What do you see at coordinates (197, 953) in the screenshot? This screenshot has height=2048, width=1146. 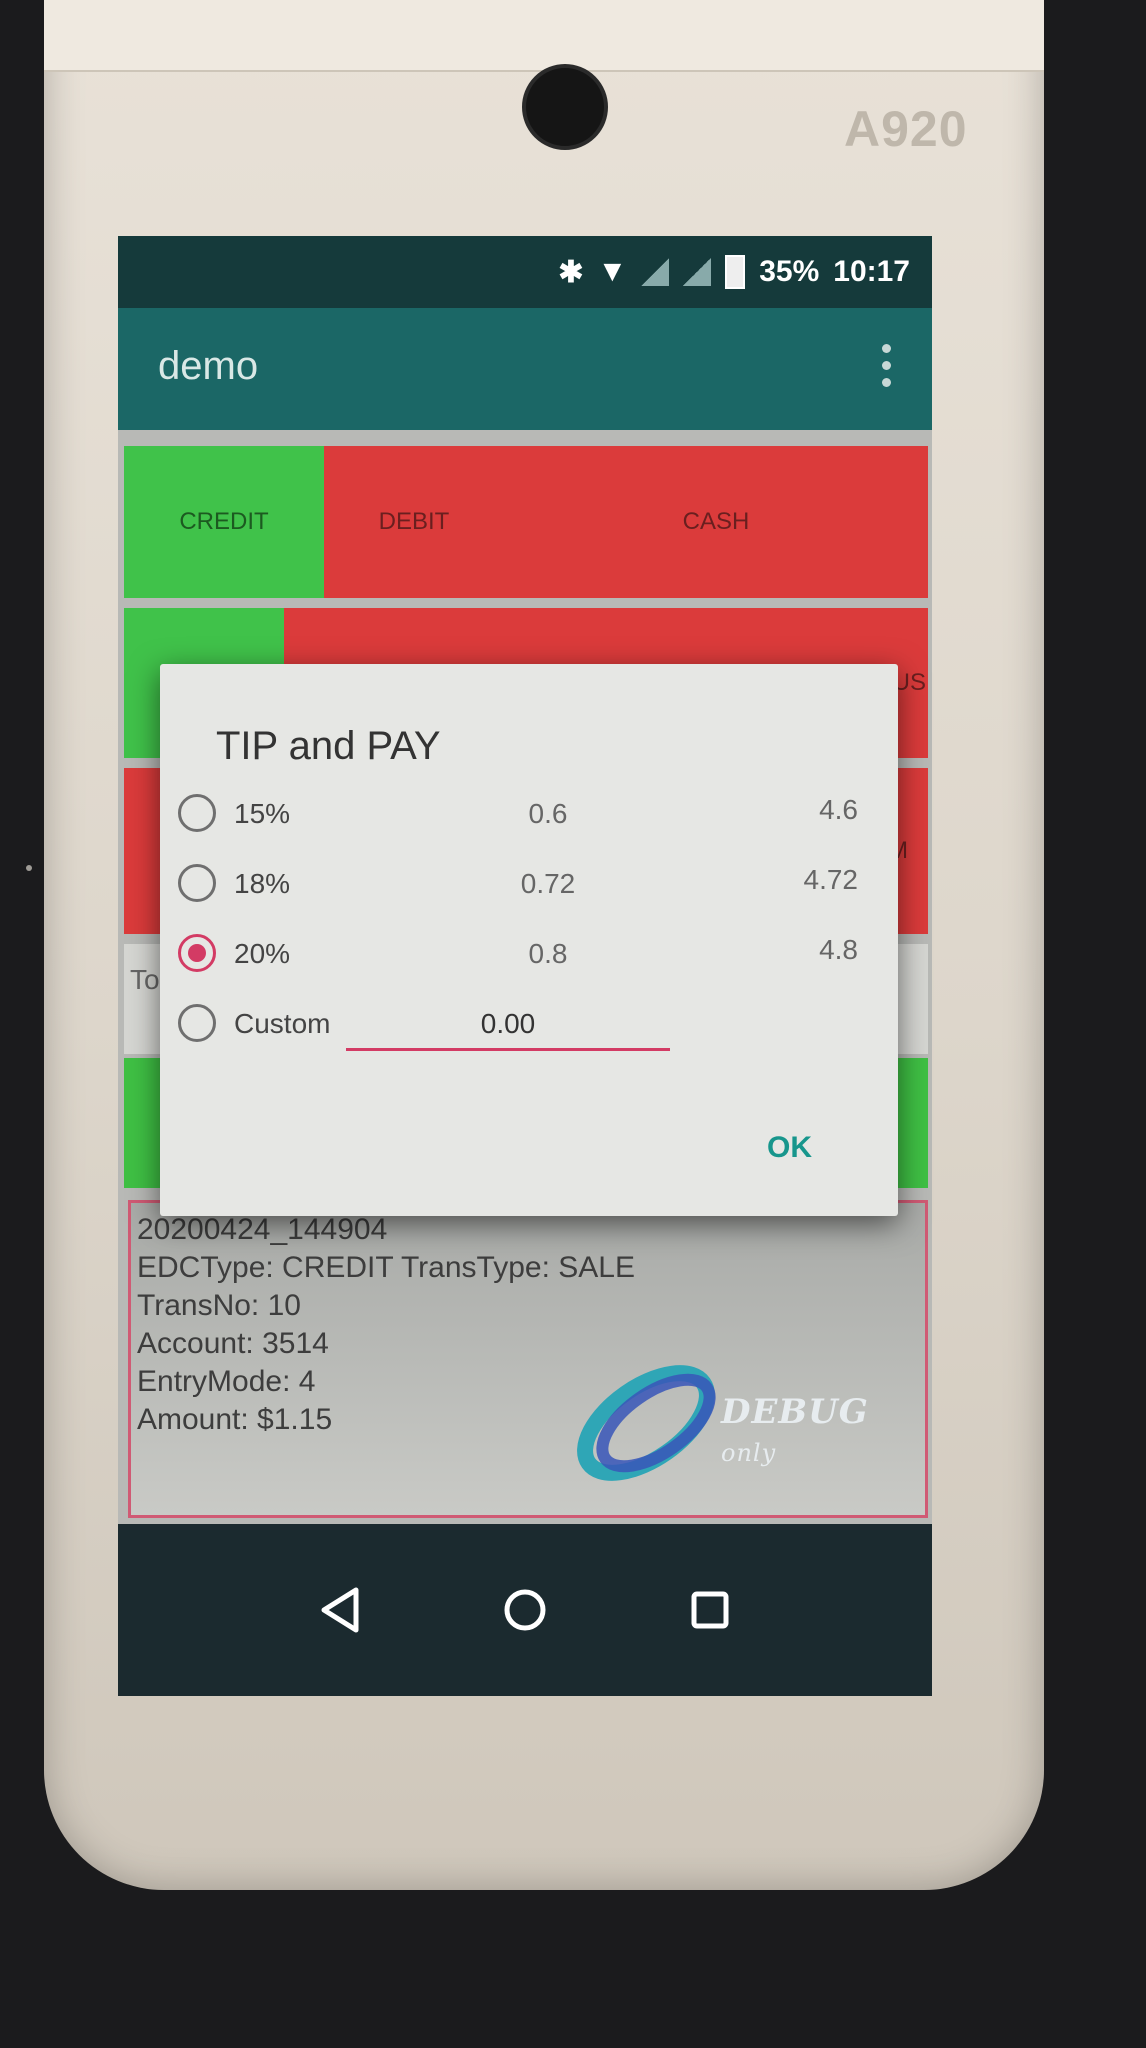 I see `radio-button-selected` at bounding box center [197, 953].